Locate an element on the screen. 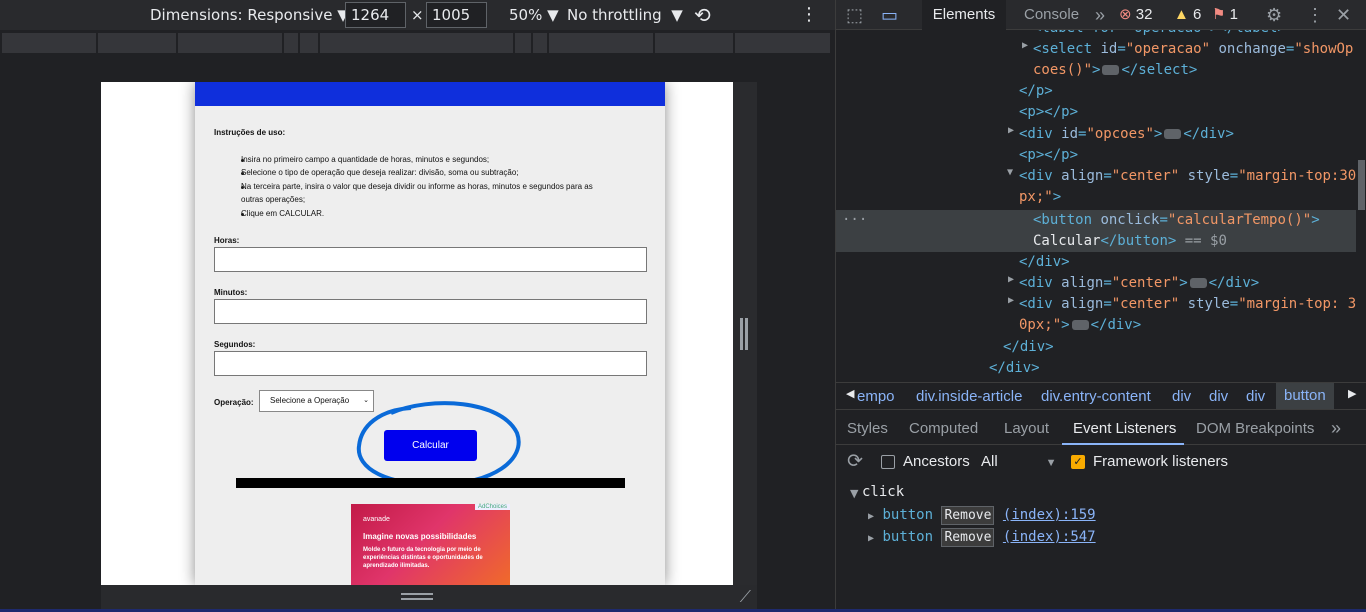  resize-corner-icon: ⟋ is located at coordinates (745, 597).